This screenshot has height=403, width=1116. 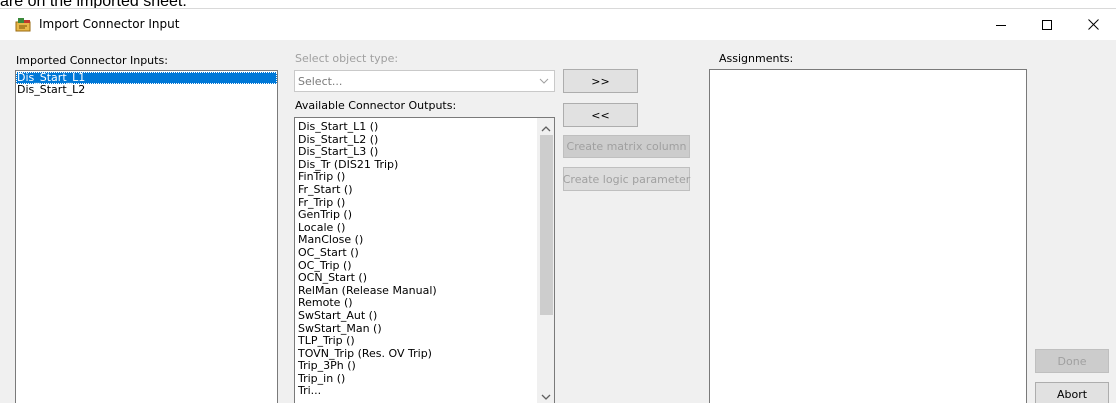 I want to click on chevron-down-icon, so click(x=544, y=82).